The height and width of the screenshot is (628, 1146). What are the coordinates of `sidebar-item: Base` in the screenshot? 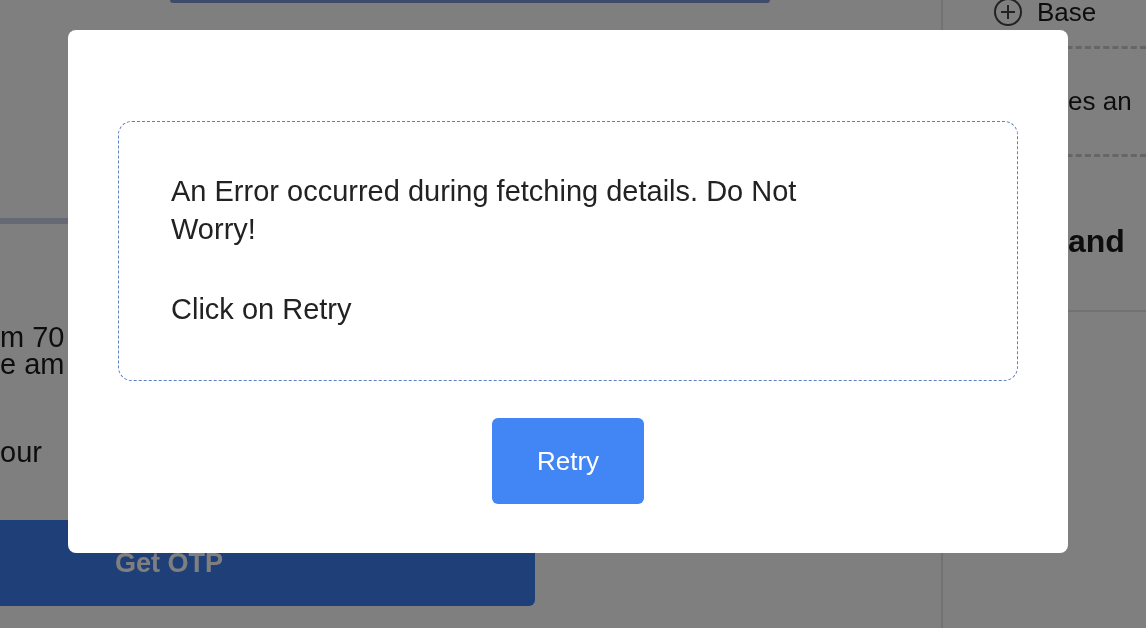 It's located at (1067, 14).